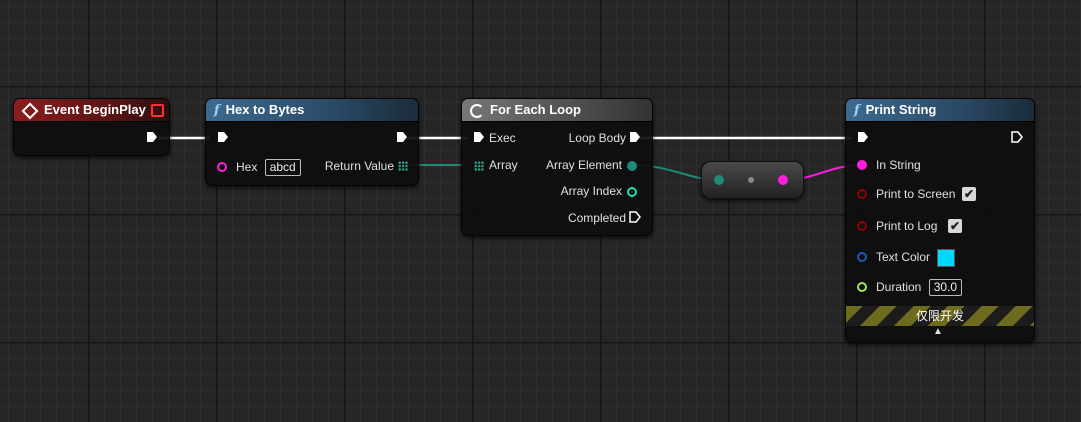 The image size is (1081, 422). What do you see at coordinates (312, 142) in the screenshot?
I see `hex-to-bytes-node: f Hex to Bytes Hex abcd Return Value` at bounding box center [312, 142].